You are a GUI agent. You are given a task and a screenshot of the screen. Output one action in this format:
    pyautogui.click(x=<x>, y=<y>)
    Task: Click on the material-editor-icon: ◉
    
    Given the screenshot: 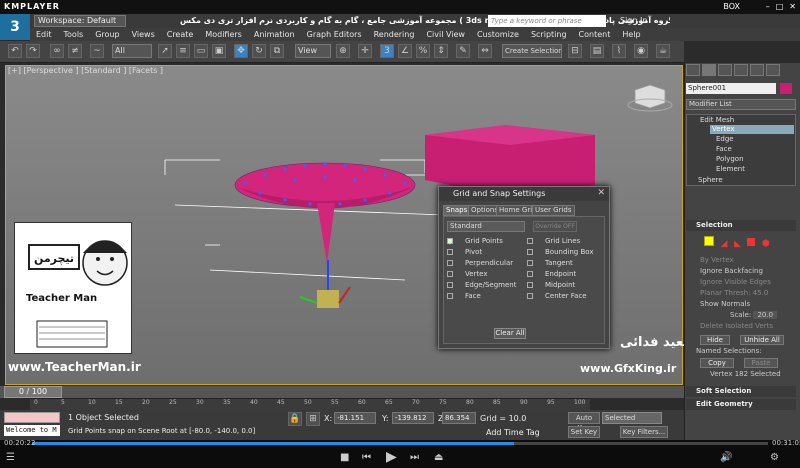 What is the action you would take?
    pyautogui.click(x=641, y=51)
    